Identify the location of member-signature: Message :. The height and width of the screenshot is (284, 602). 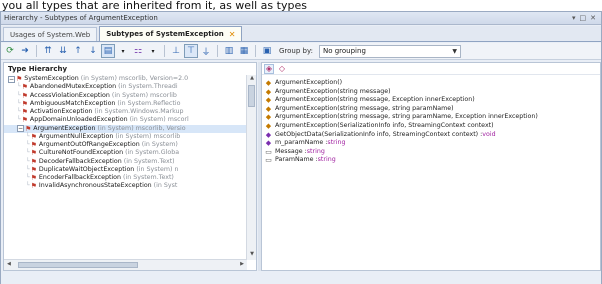
(291, 151).